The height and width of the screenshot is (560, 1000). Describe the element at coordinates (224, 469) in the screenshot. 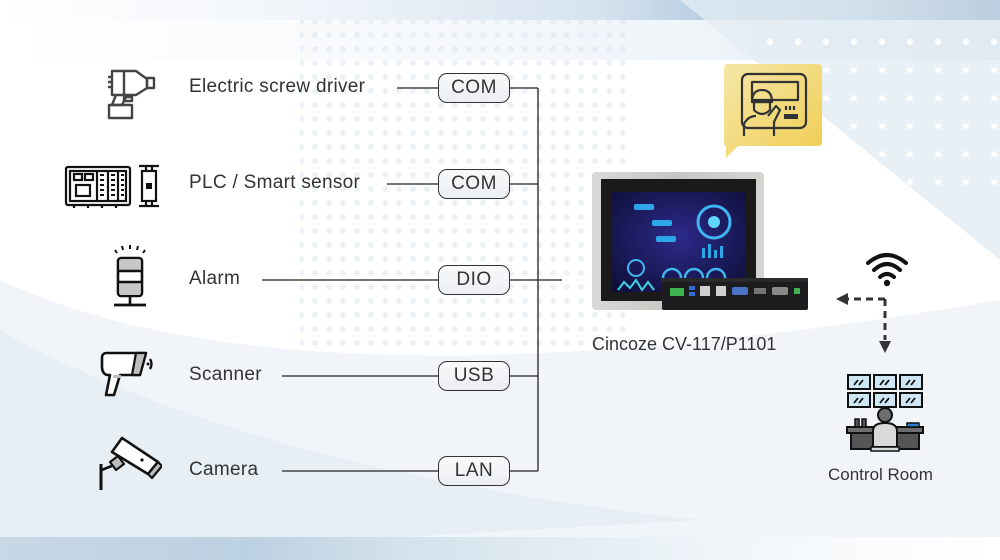

I see `device-label-camera: Camera` at that location.